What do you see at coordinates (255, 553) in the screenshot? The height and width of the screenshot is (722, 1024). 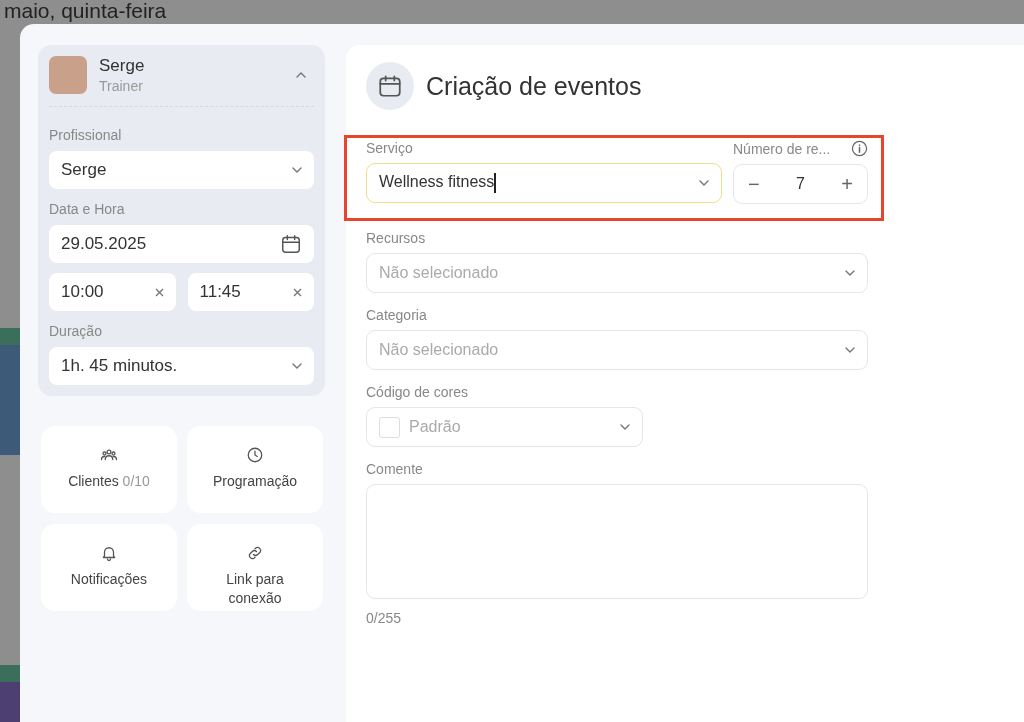 I see `link-icon` at bounding box center [255, 553].